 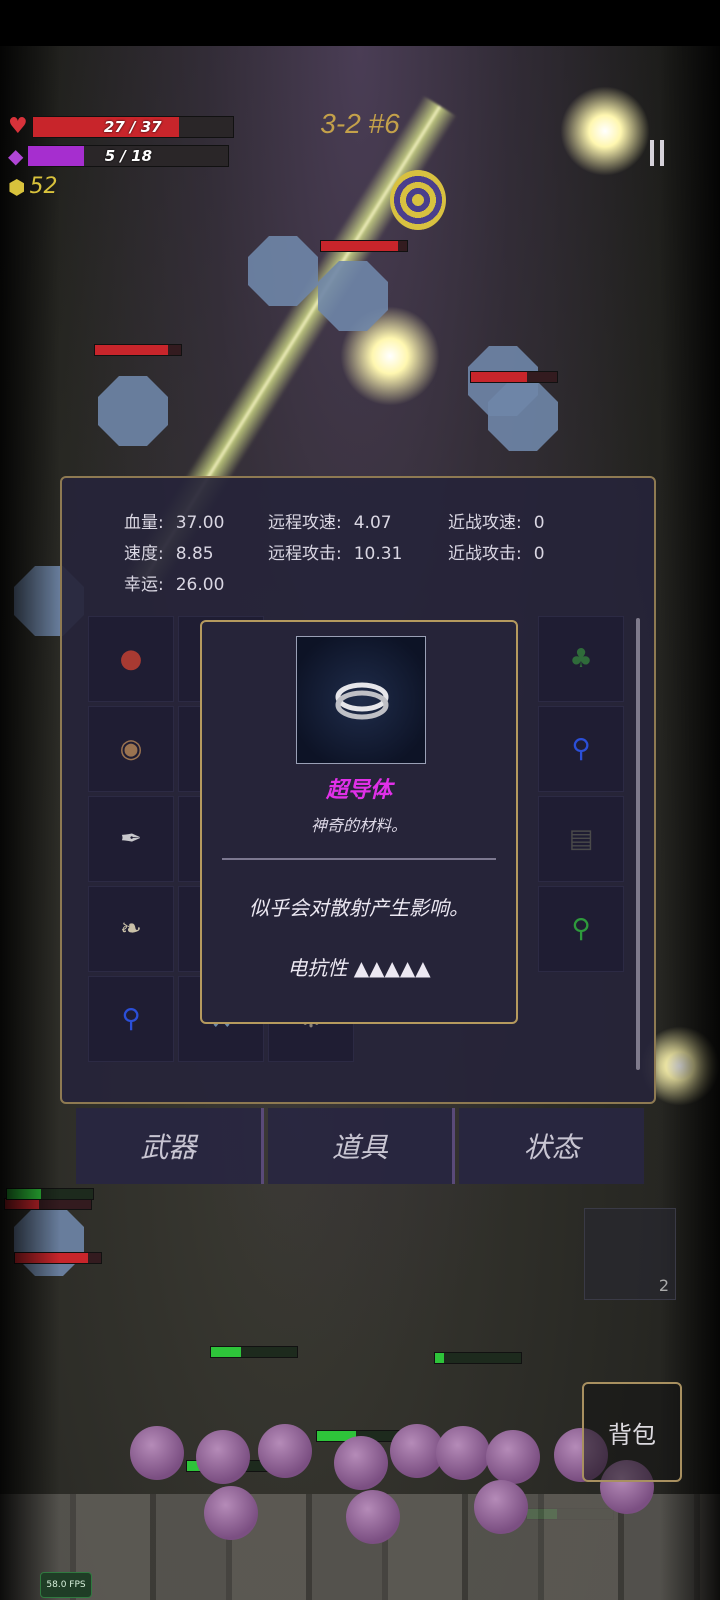 I want to click on stat-ranged-speed: 远程攻速: 4.07, so click(x=330, y=523).